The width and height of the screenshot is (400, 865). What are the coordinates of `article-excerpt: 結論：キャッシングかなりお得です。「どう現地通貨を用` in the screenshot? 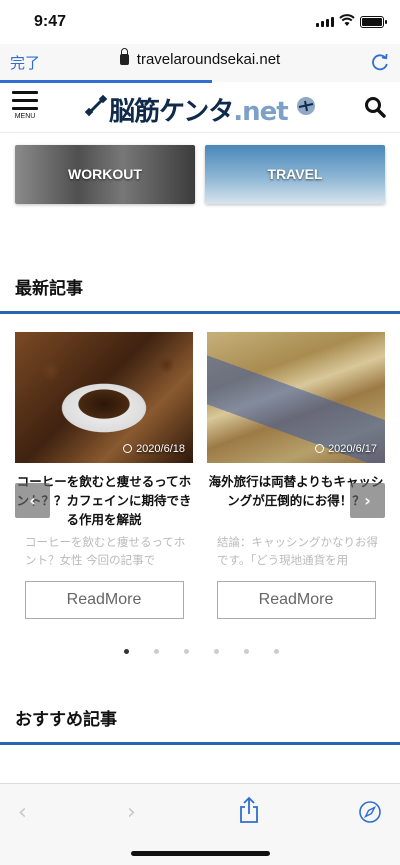 It's located at (297, 551).